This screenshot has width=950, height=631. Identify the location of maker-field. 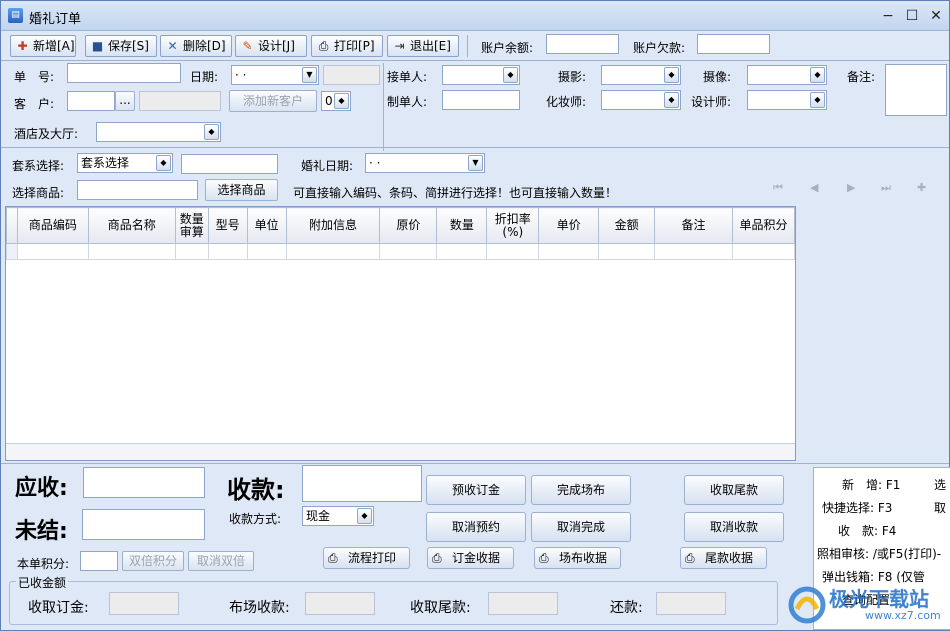
(481, 100).